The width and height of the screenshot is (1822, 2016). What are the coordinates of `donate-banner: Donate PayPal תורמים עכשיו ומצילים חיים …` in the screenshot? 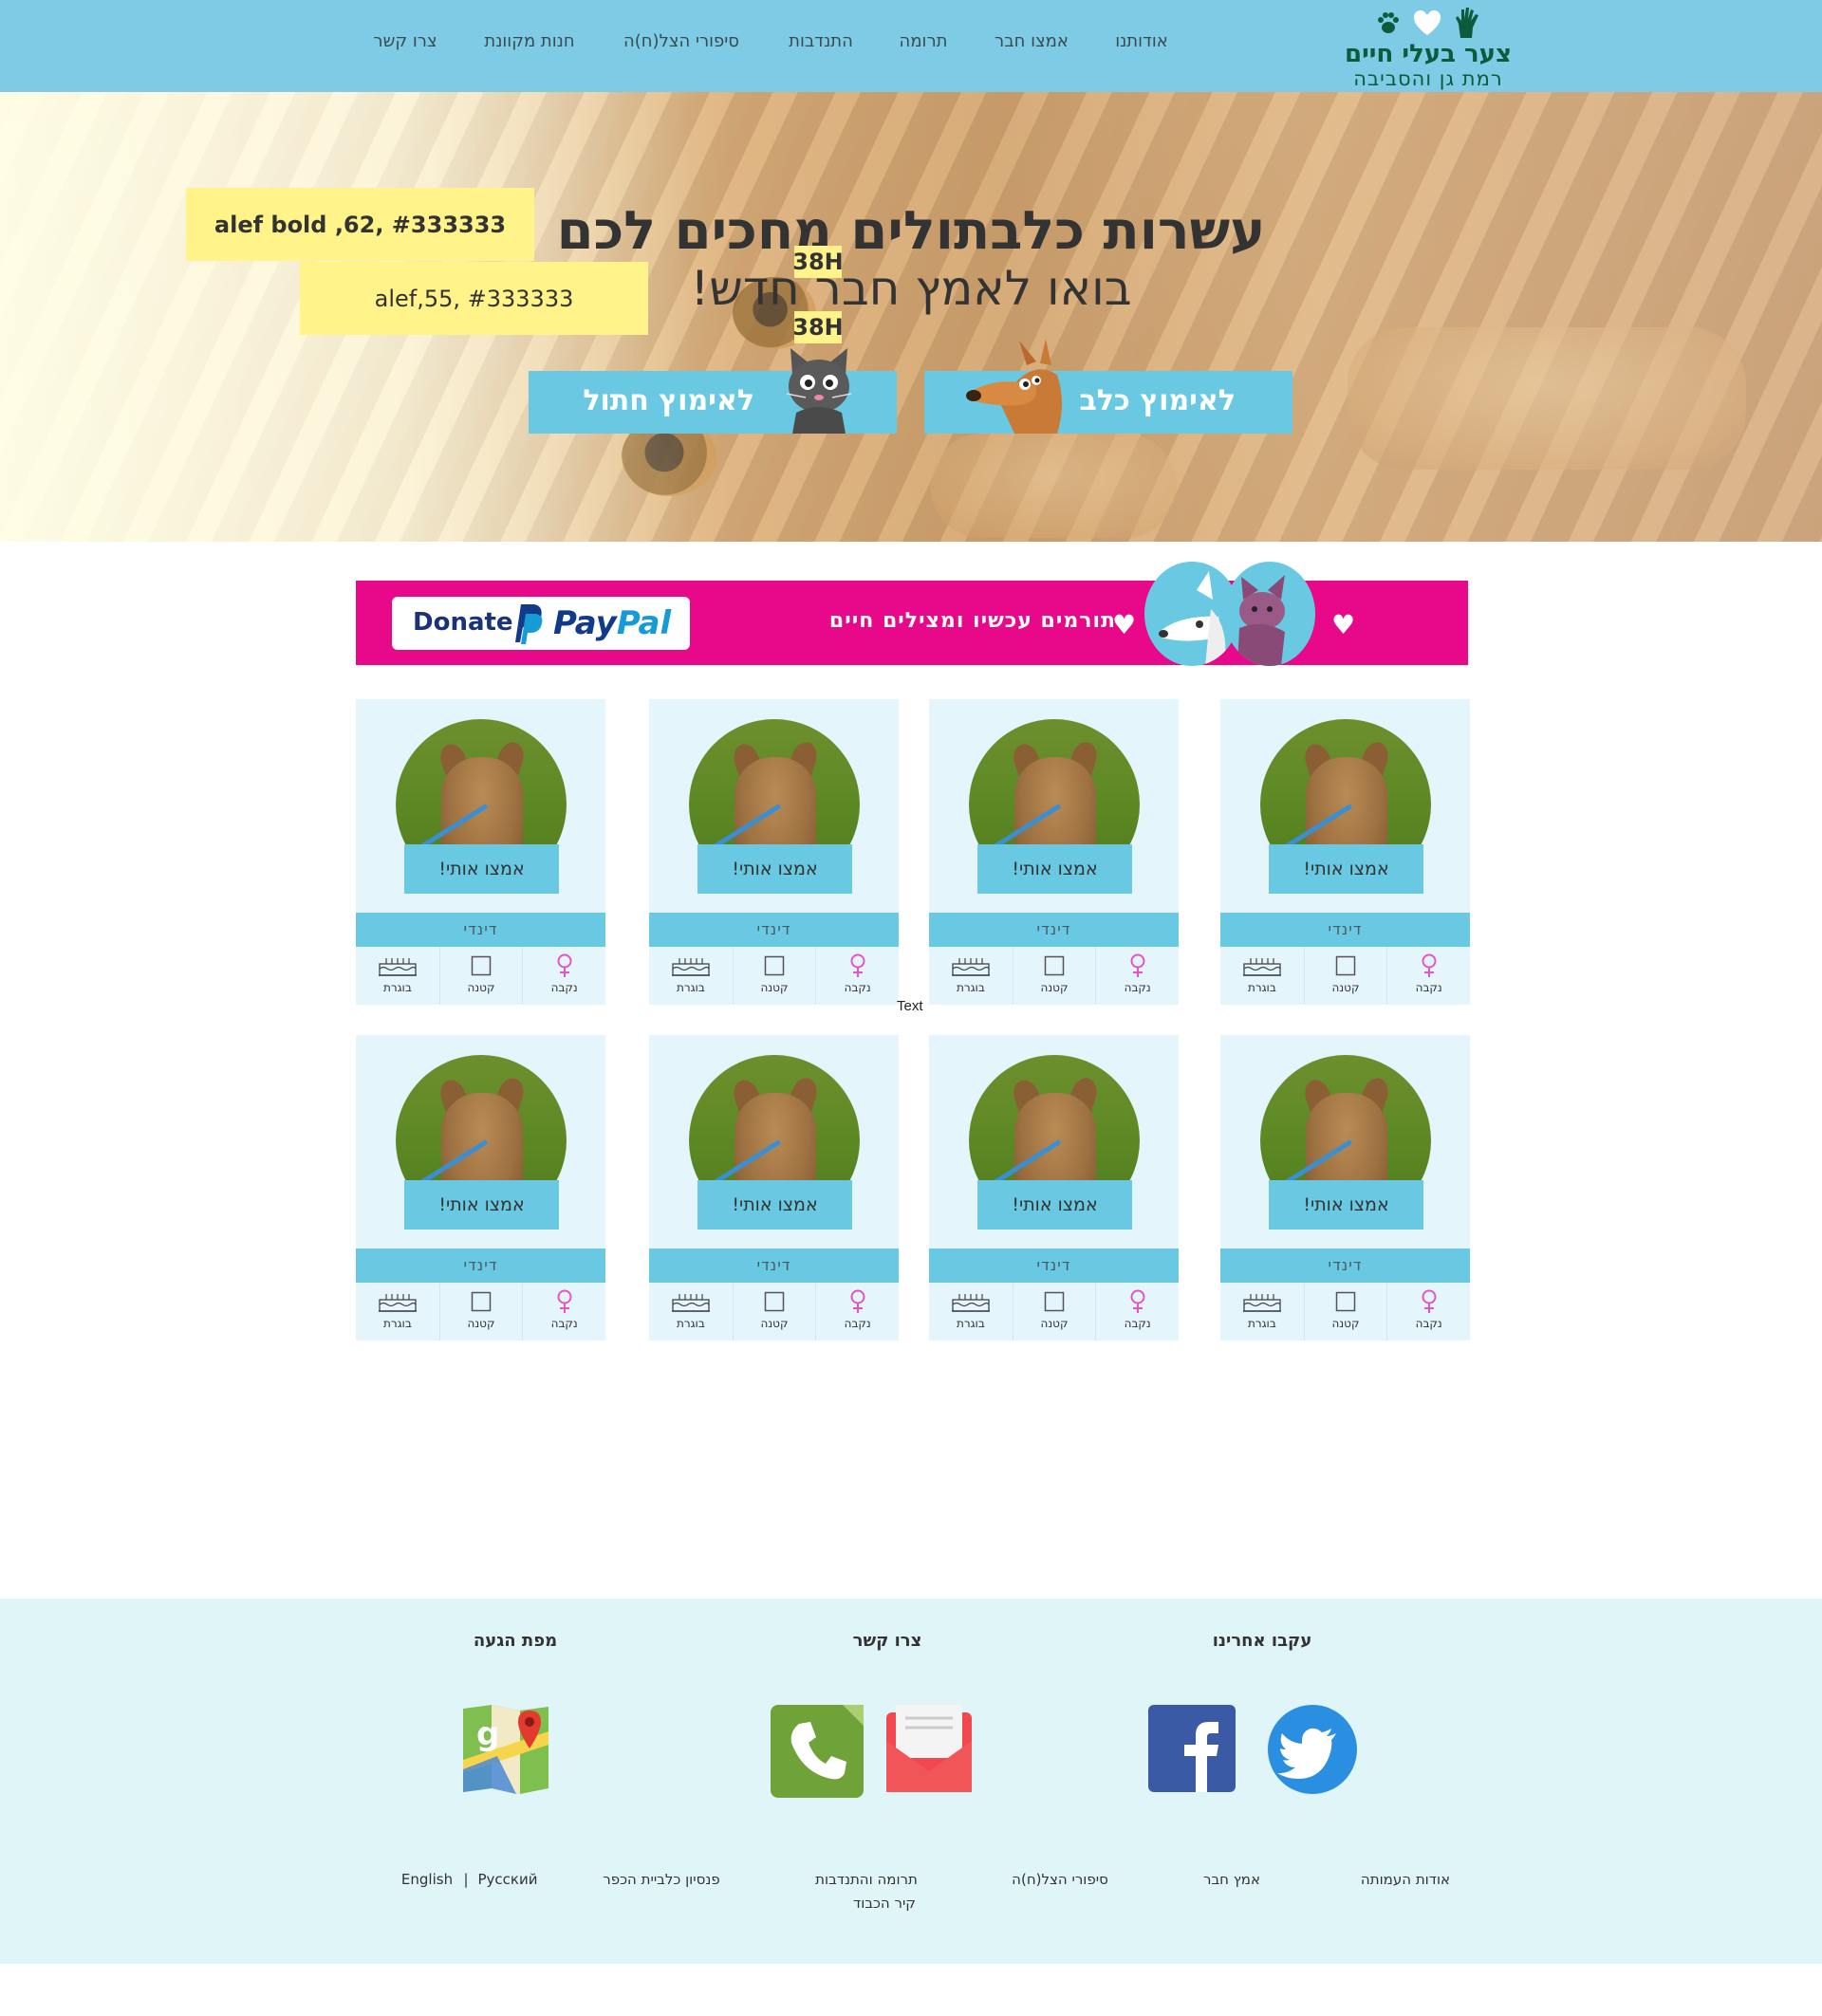 It's located at (912, 614).